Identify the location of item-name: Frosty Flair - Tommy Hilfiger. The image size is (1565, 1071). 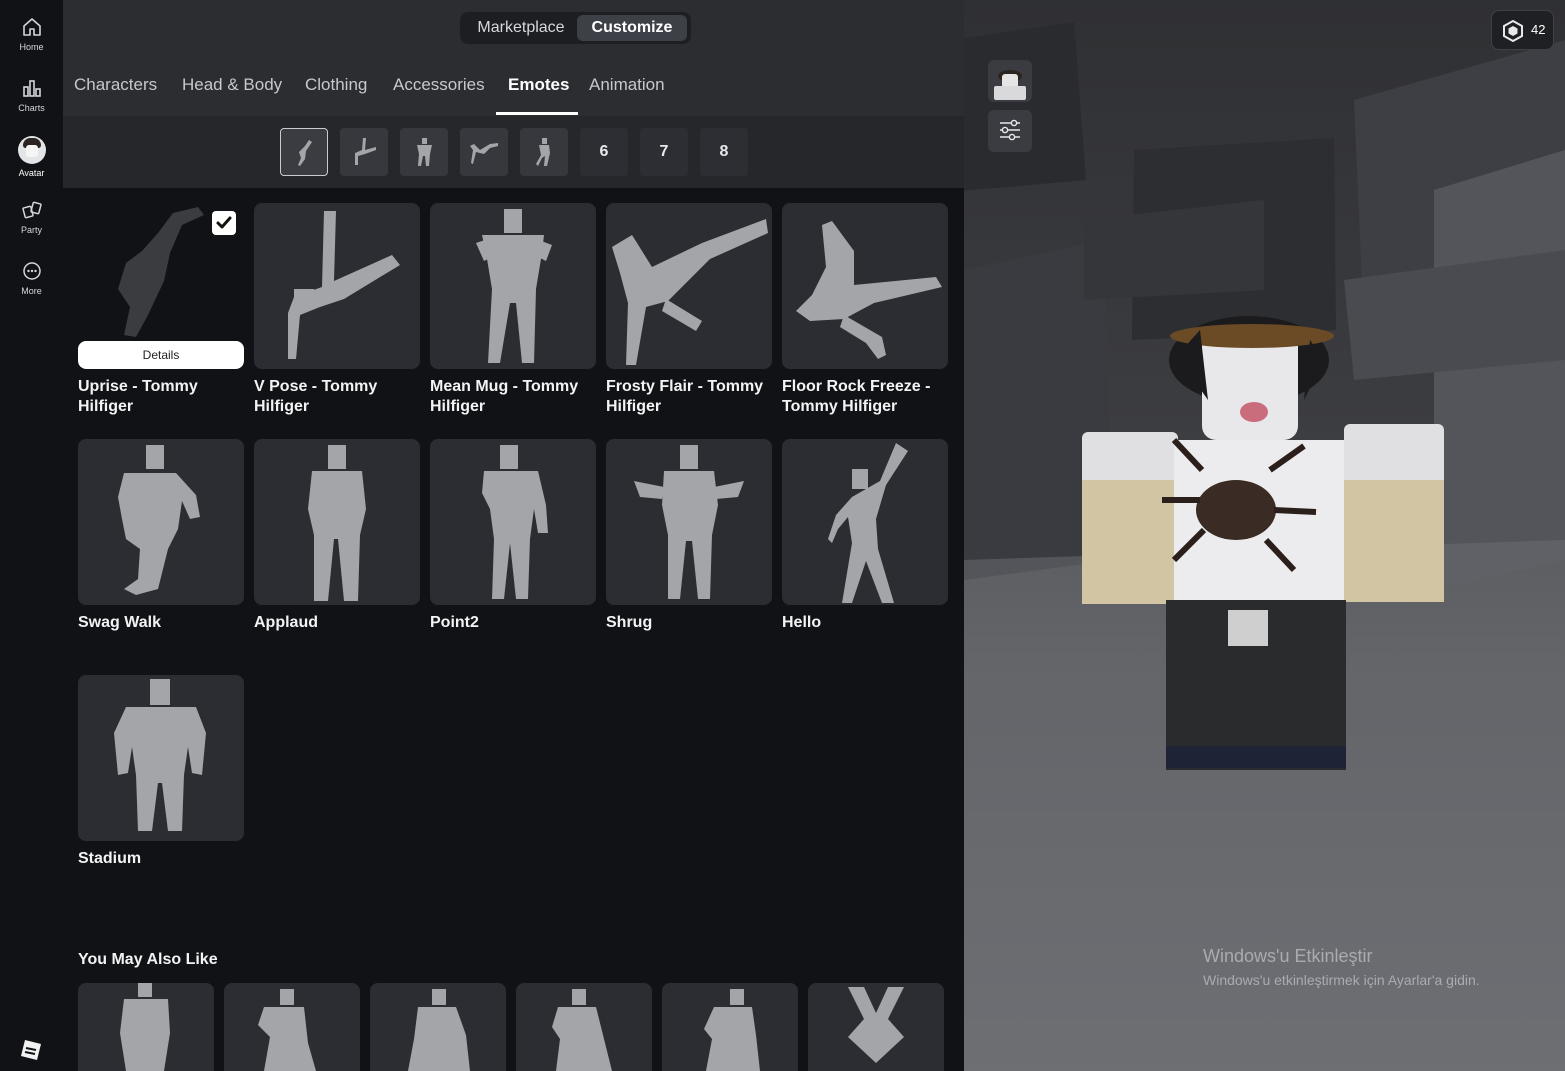
(685, 396).